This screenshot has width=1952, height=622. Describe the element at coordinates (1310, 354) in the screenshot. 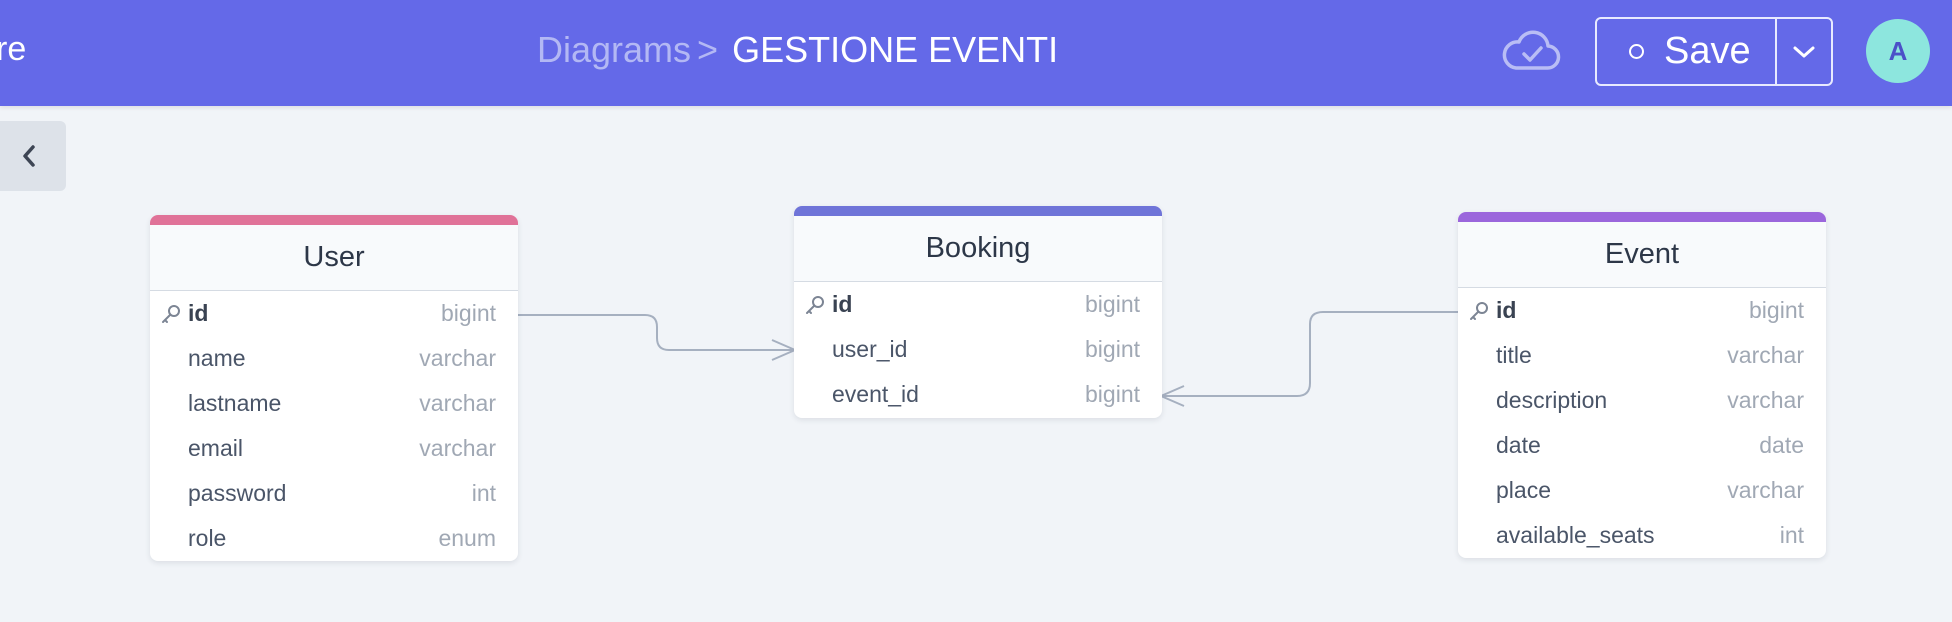

I see `booking-event-relation` at that location.